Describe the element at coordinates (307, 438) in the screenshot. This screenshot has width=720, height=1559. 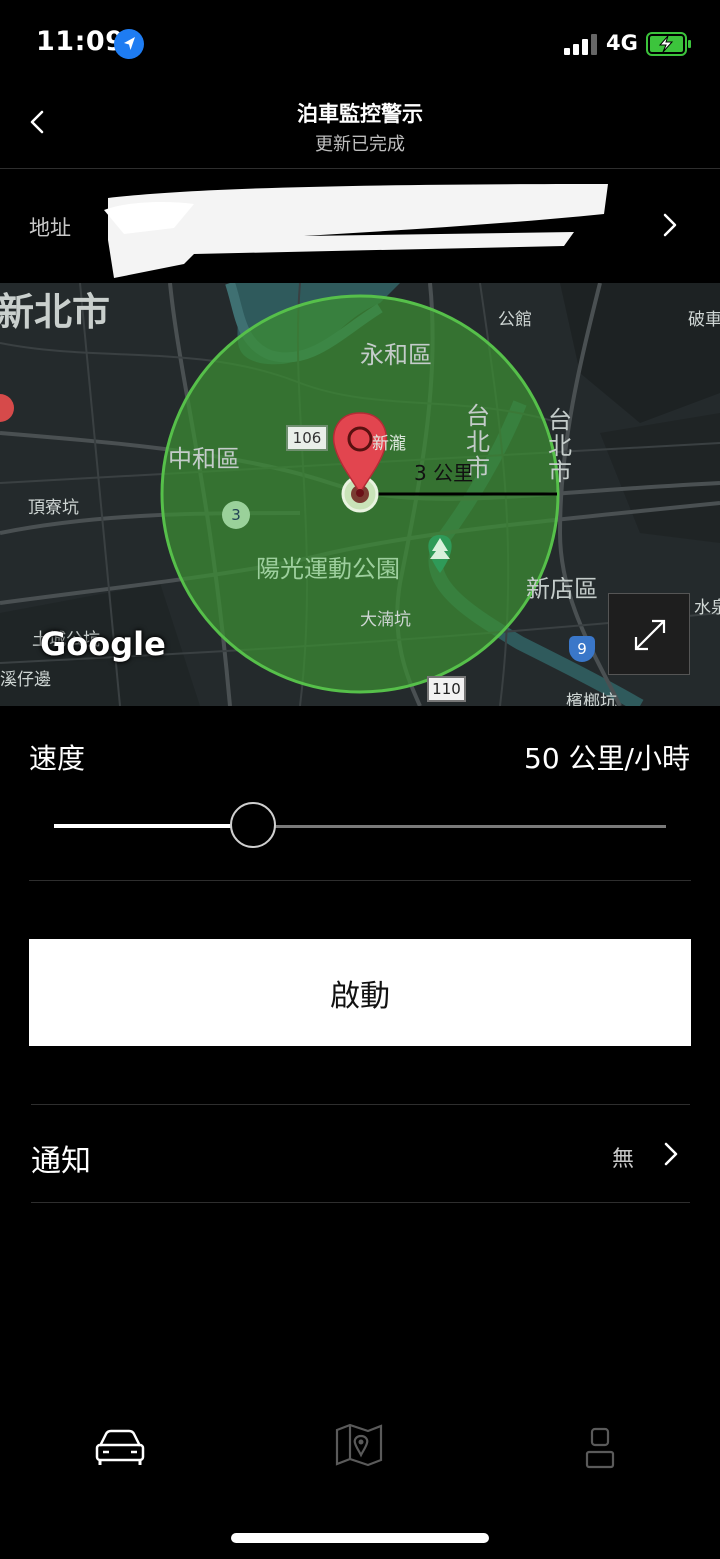
I see `road-badge-106: 106` at that location.